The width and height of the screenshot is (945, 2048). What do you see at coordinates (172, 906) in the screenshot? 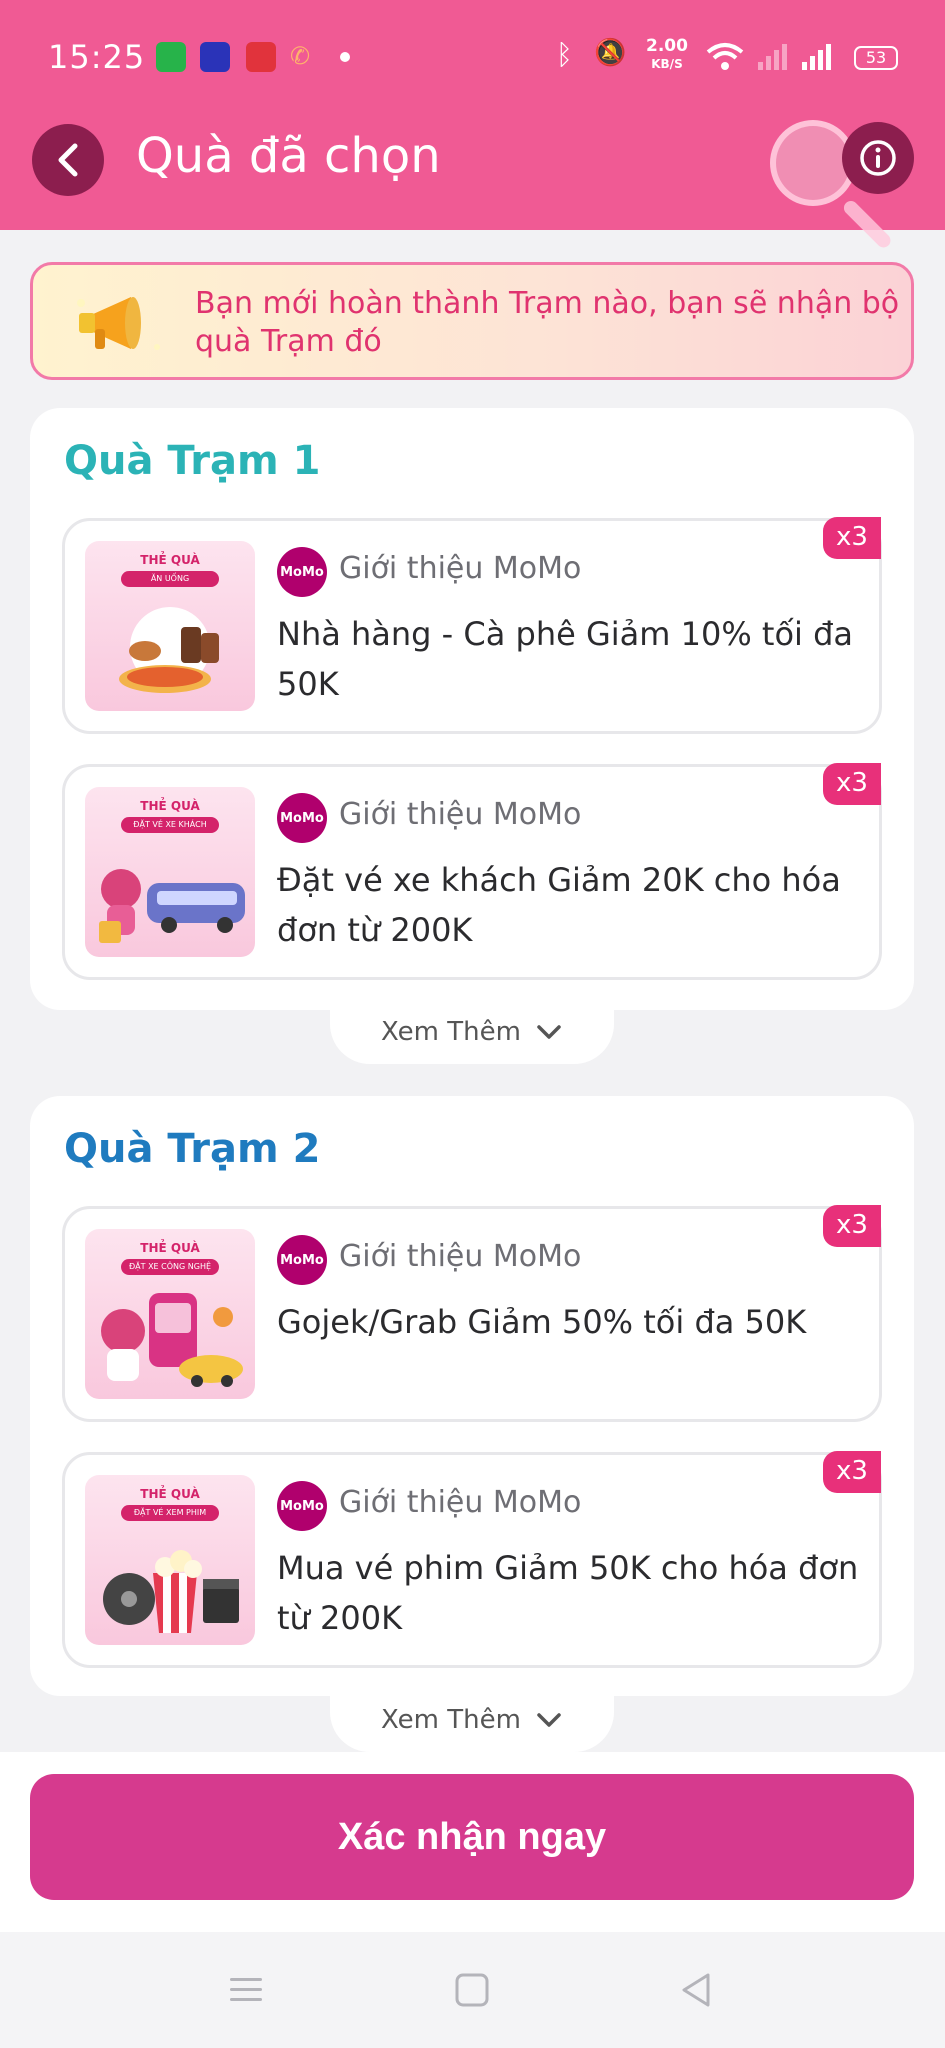
I see `bus-illustration-icon` at bounding box center [172, 906].